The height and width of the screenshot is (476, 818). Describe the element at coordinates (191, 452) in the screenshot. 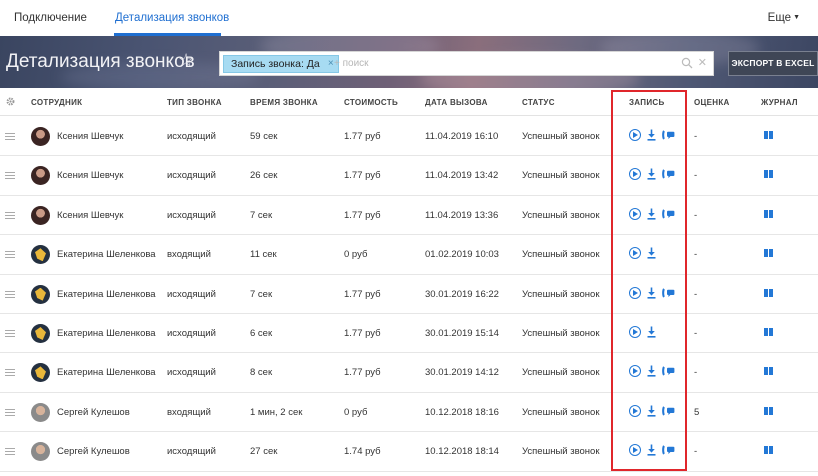

I see `call-type: исходящий` at that location.